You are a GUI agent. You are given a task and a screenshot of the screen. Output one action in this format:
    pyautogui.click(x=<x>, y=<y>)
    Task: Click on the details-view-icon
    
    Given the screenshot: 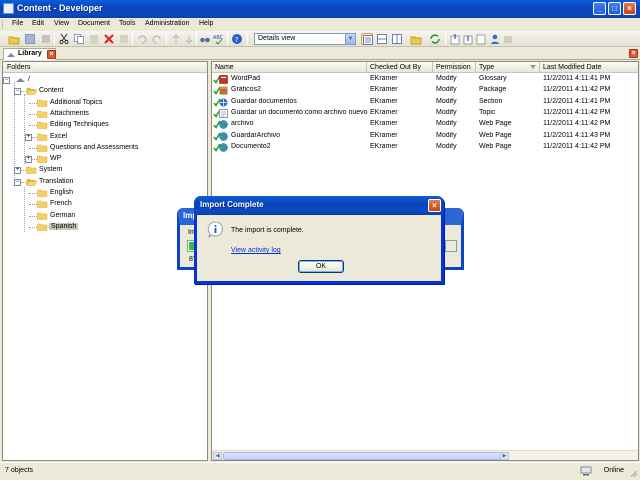 What is the action you would take?
    pyautogui.click(x=367, y=39)
    